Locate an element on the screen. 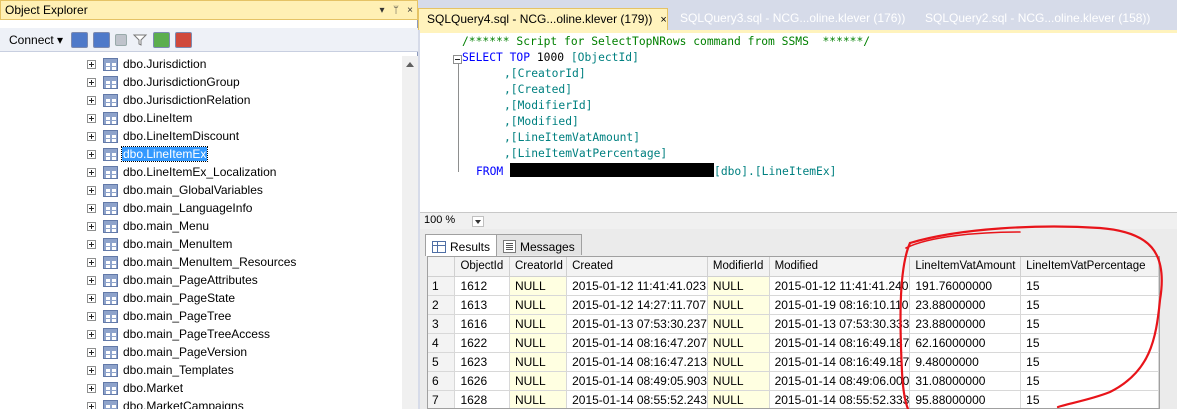  tree-item: dbo.LineItemDiscount is located at coordinates (201, 137).